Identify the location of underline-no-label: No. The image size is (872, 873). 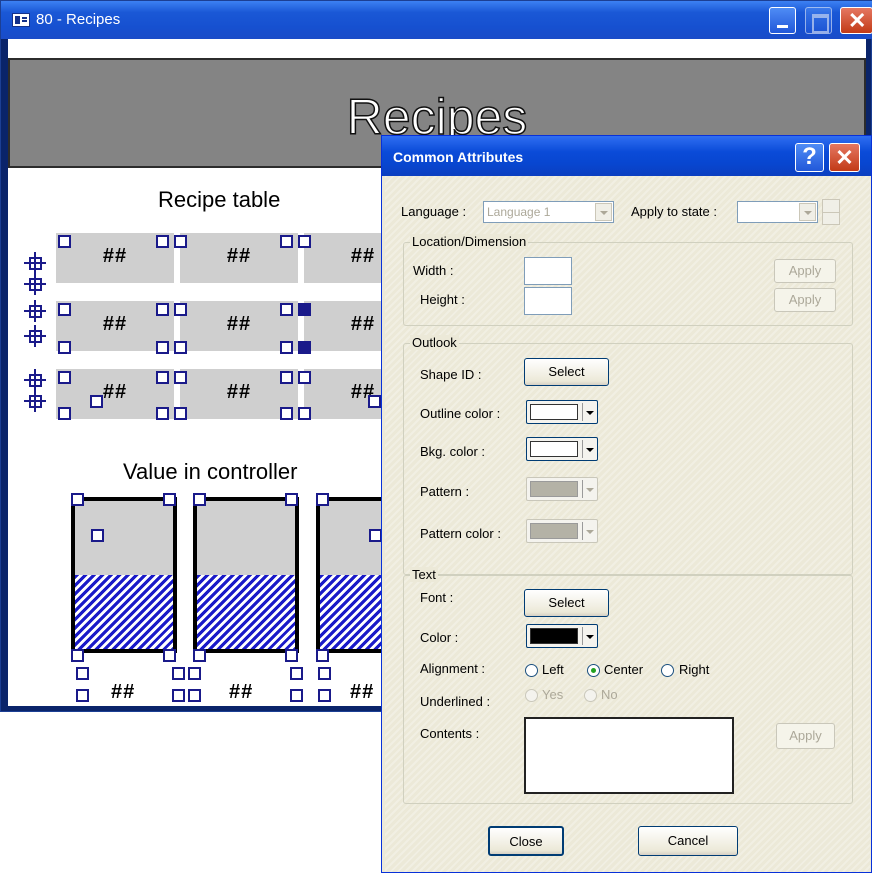
(609, 694).